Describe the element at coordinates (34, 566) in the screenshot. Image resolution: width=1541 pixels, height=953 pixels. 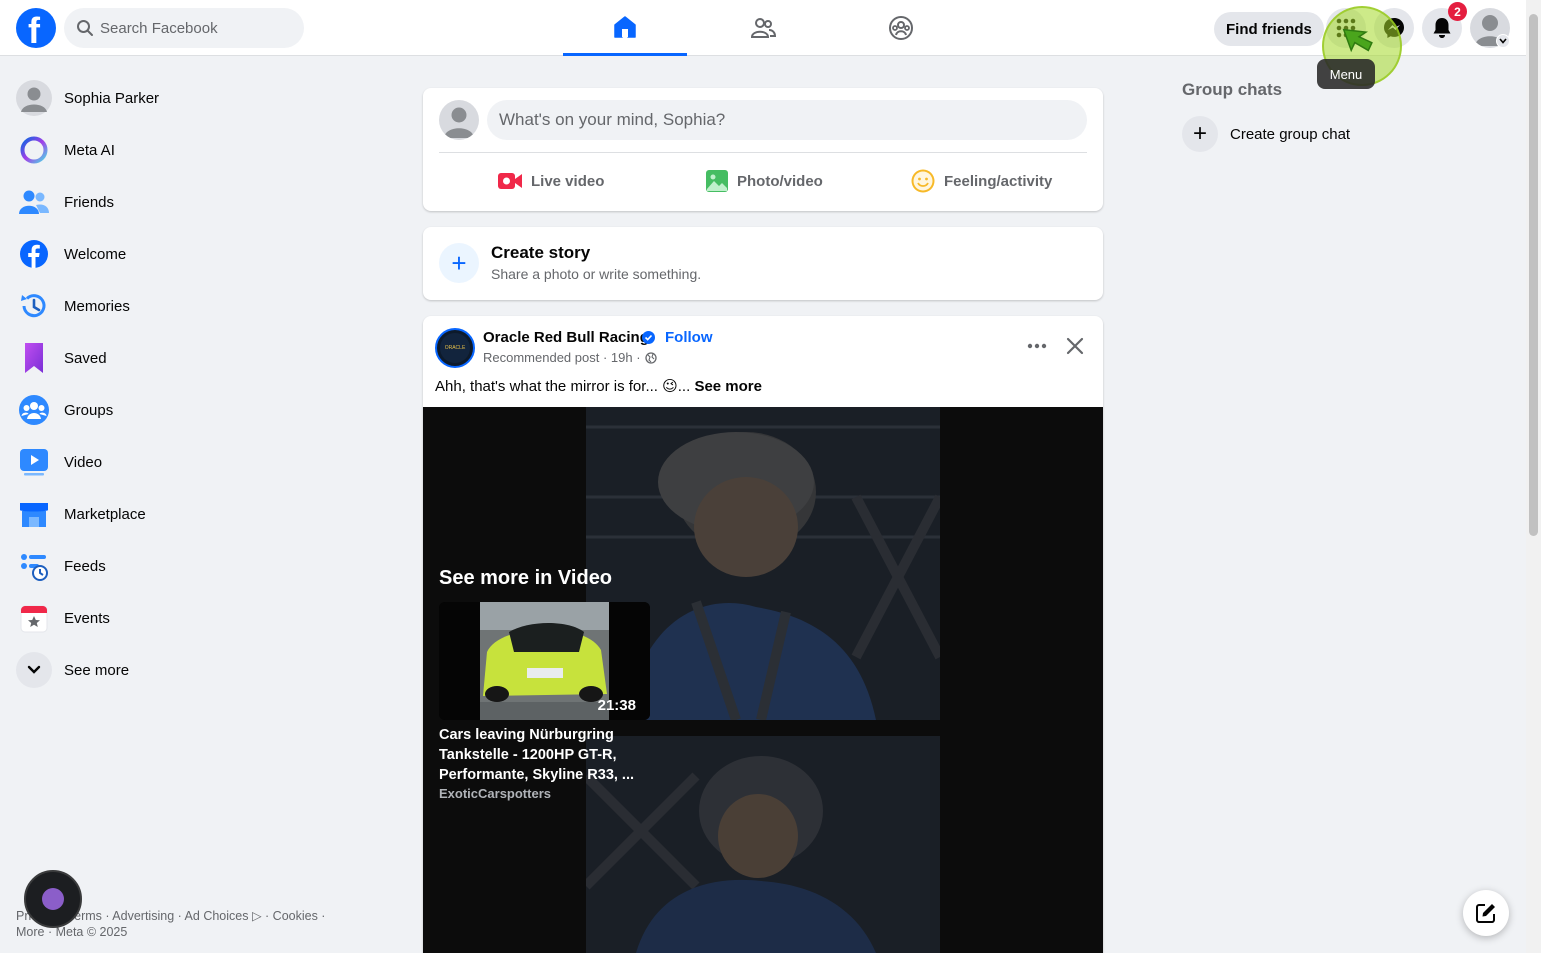
I see `feeds-icon` at that location.